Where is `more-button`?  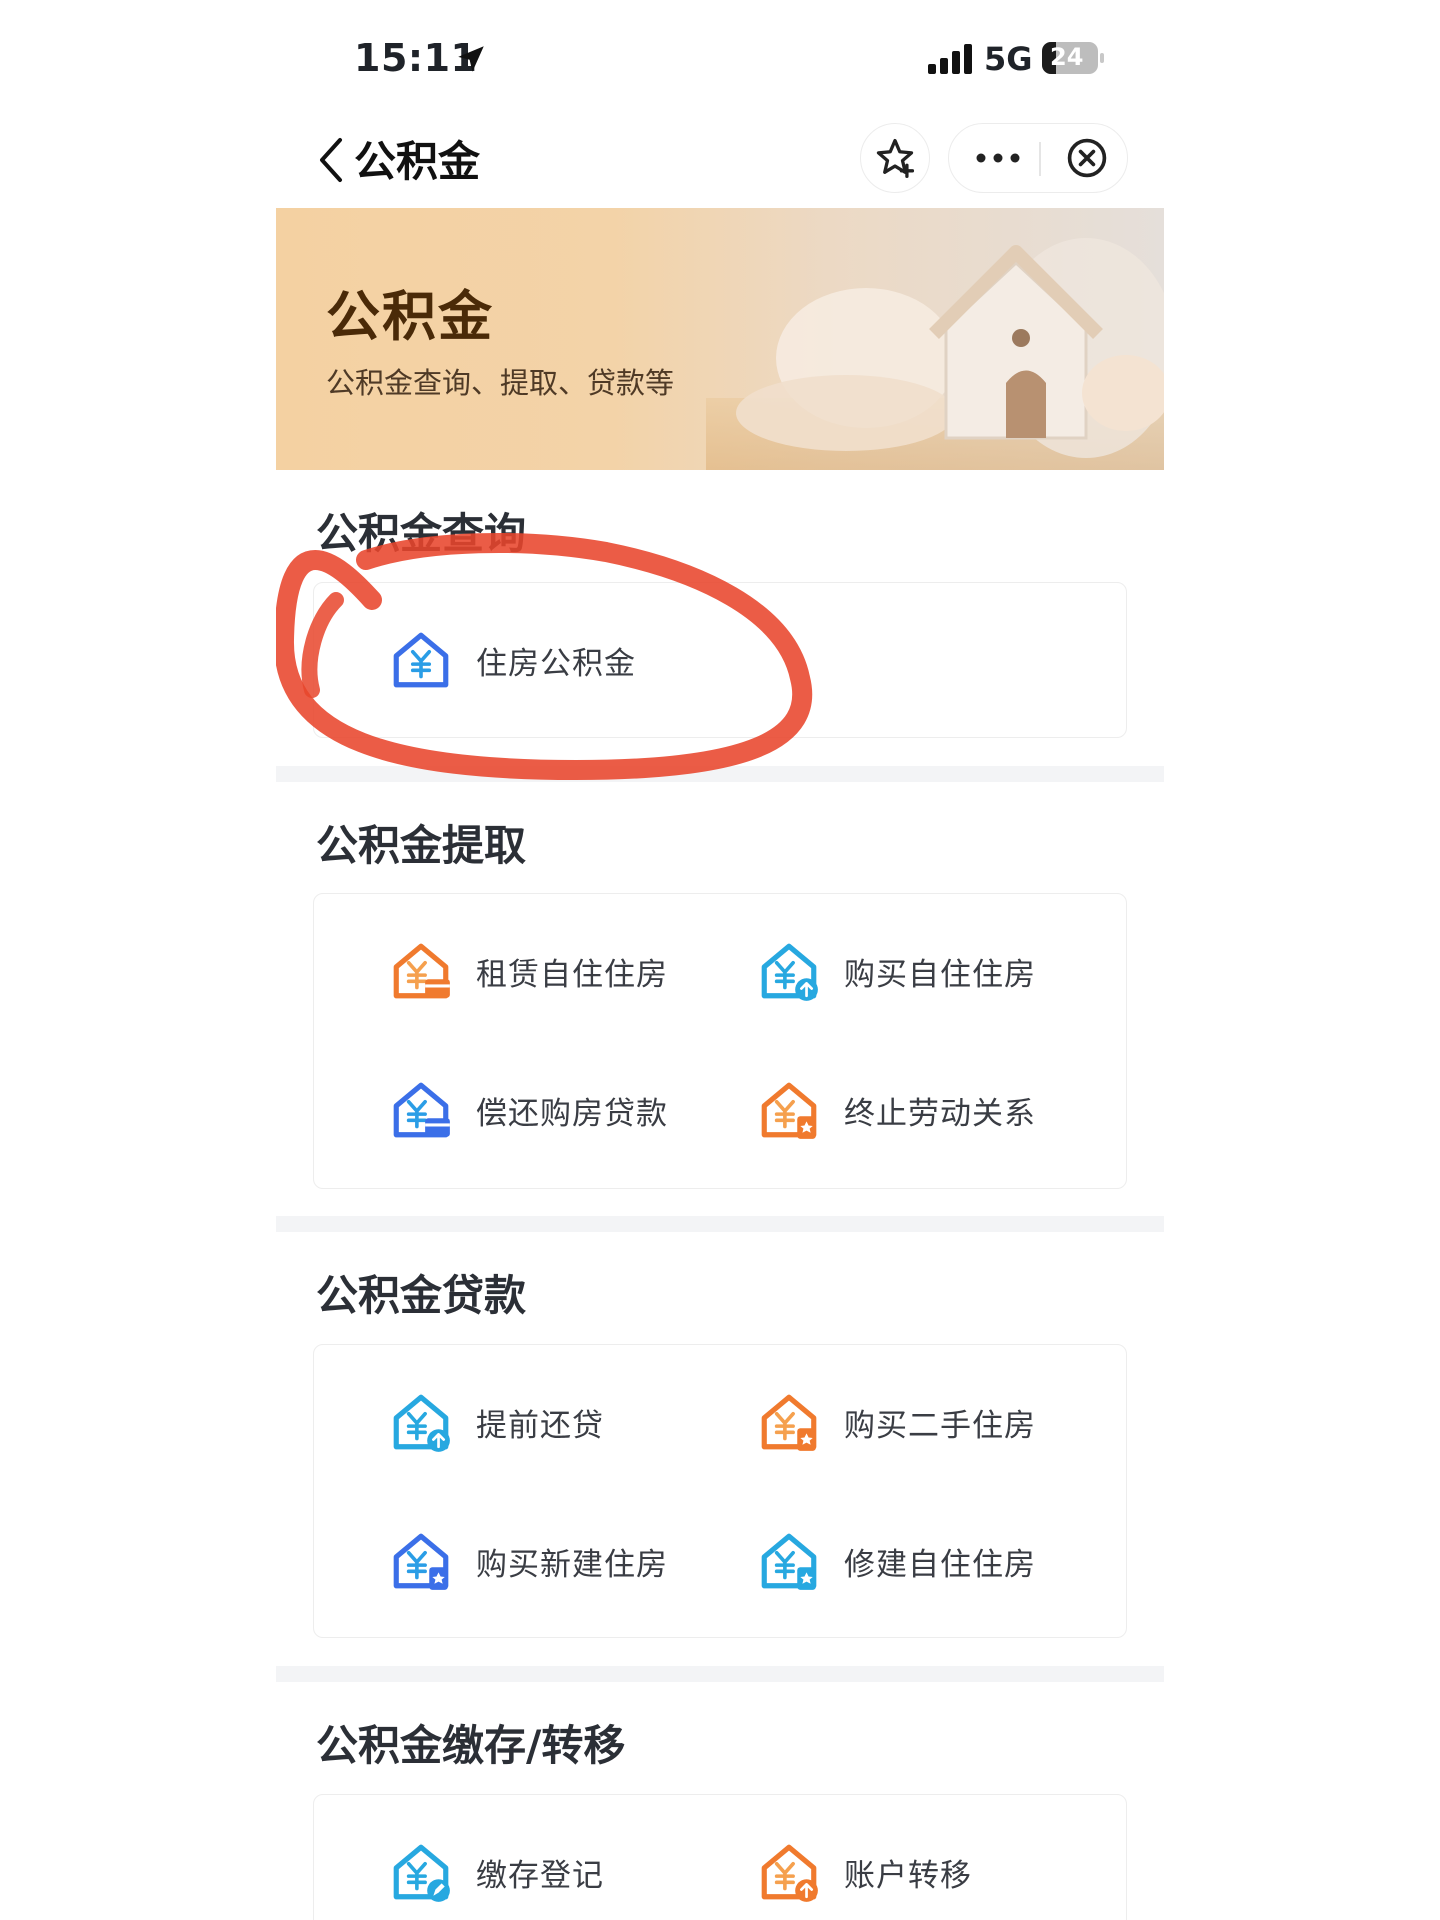
more-button is located at coordinates (998, 158).